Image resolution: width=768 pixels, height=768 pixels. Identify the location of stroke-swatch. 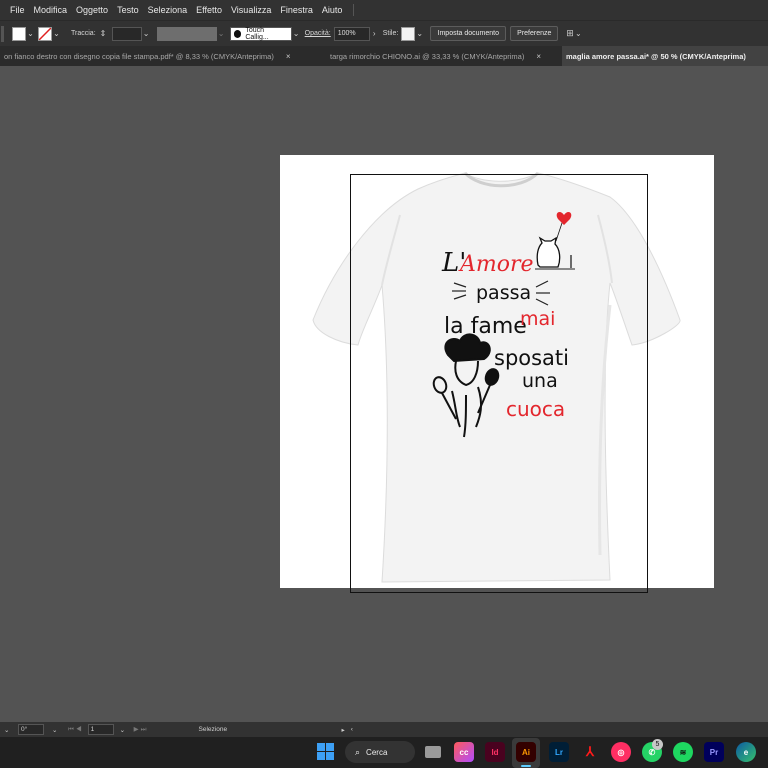
(45, 33).